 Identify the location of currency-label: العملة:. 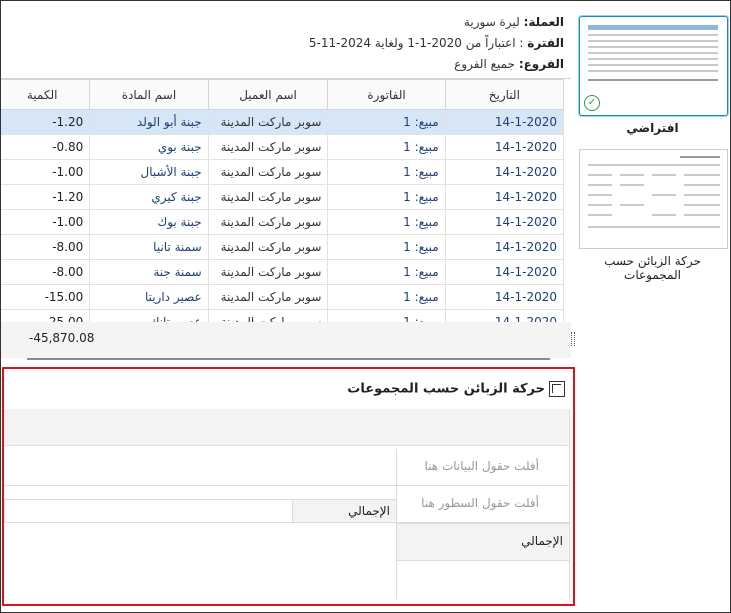
(543, 22).